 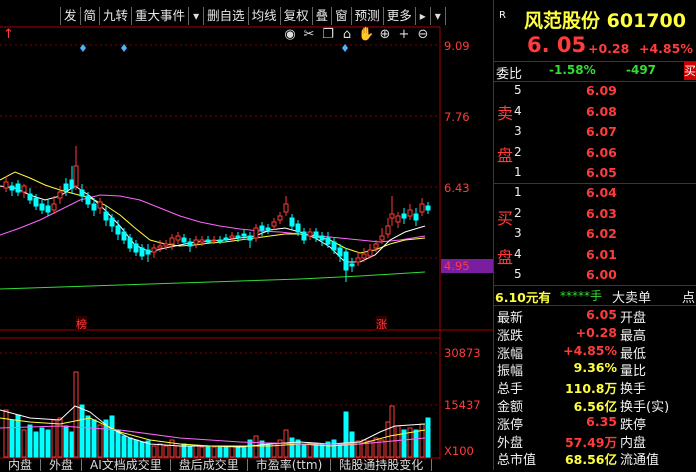 I want to click on hand-icon: ✋, so click(x=366, y=34).